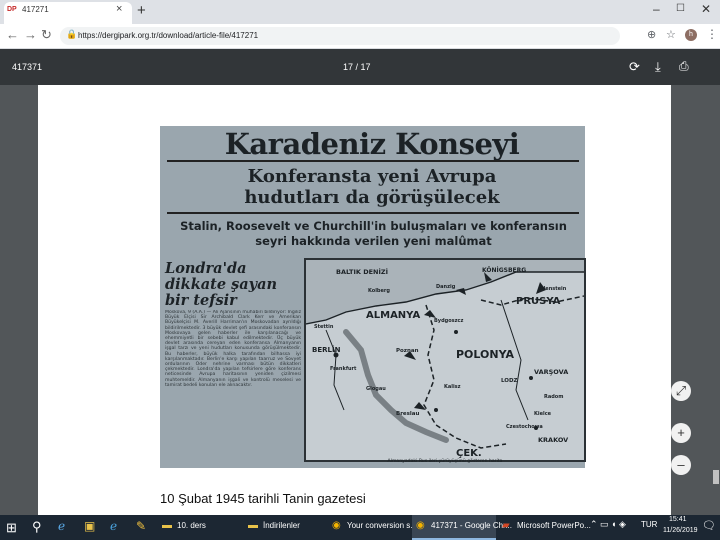  What do you see at coordinates (691, 35) in the screenshot?
I see `profile-avatar: h` at bounding box center [691, 35].